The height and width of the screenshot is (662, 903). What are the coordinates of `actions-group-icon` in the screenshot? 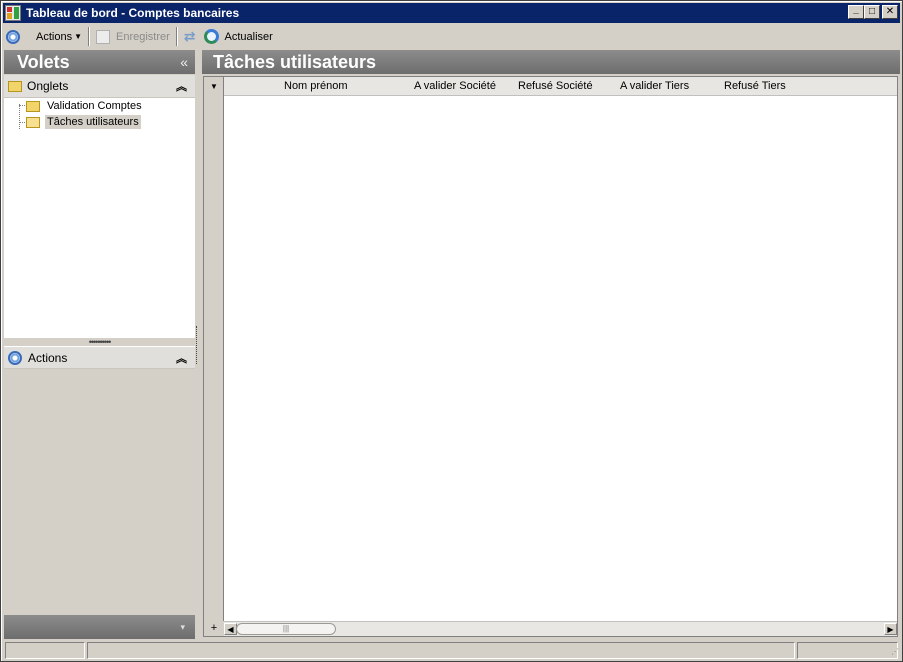 It's located at (15, 357).